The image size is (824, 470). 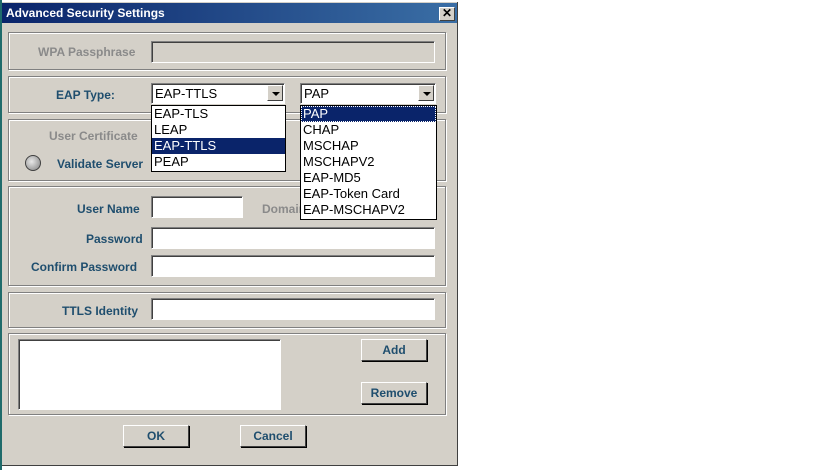 I want to click on inner-auth-option: CHAP, so click(x=368, y=130).